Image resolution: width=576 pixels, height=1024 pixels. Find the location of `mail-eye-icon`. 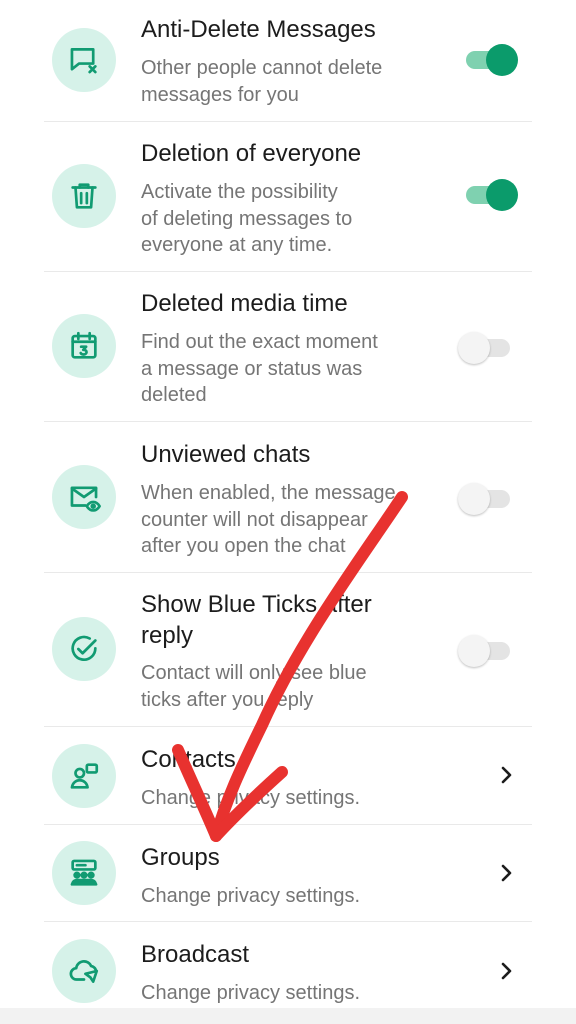

mail-eye-icon is located at coordinates (84, 497).